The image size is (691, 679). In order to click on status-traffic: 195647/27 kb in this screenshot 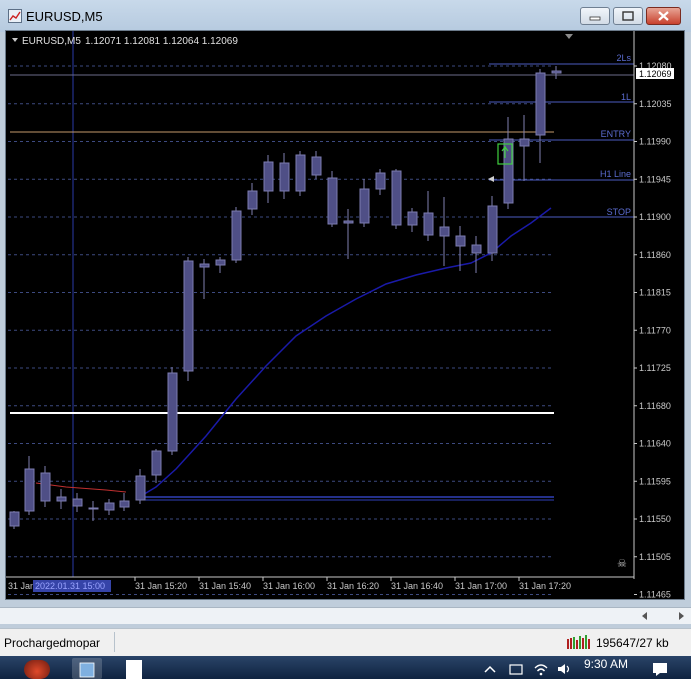, I will do `click(632, 643)`.